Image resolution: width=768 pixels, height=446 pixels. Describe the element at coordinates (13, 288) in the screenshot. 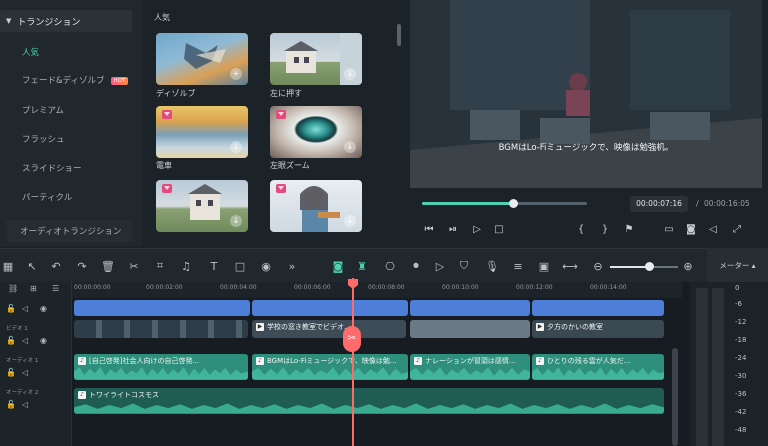

I see `link-icon: ⛓` at that location.